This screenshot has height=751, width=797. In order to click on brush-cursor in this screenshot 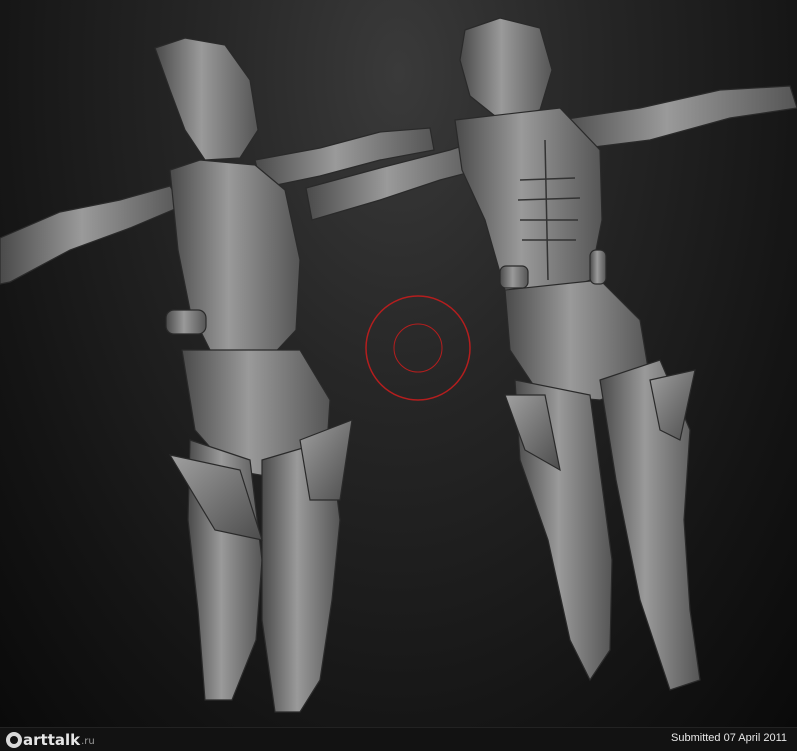, I will do `click(418, 348)`.